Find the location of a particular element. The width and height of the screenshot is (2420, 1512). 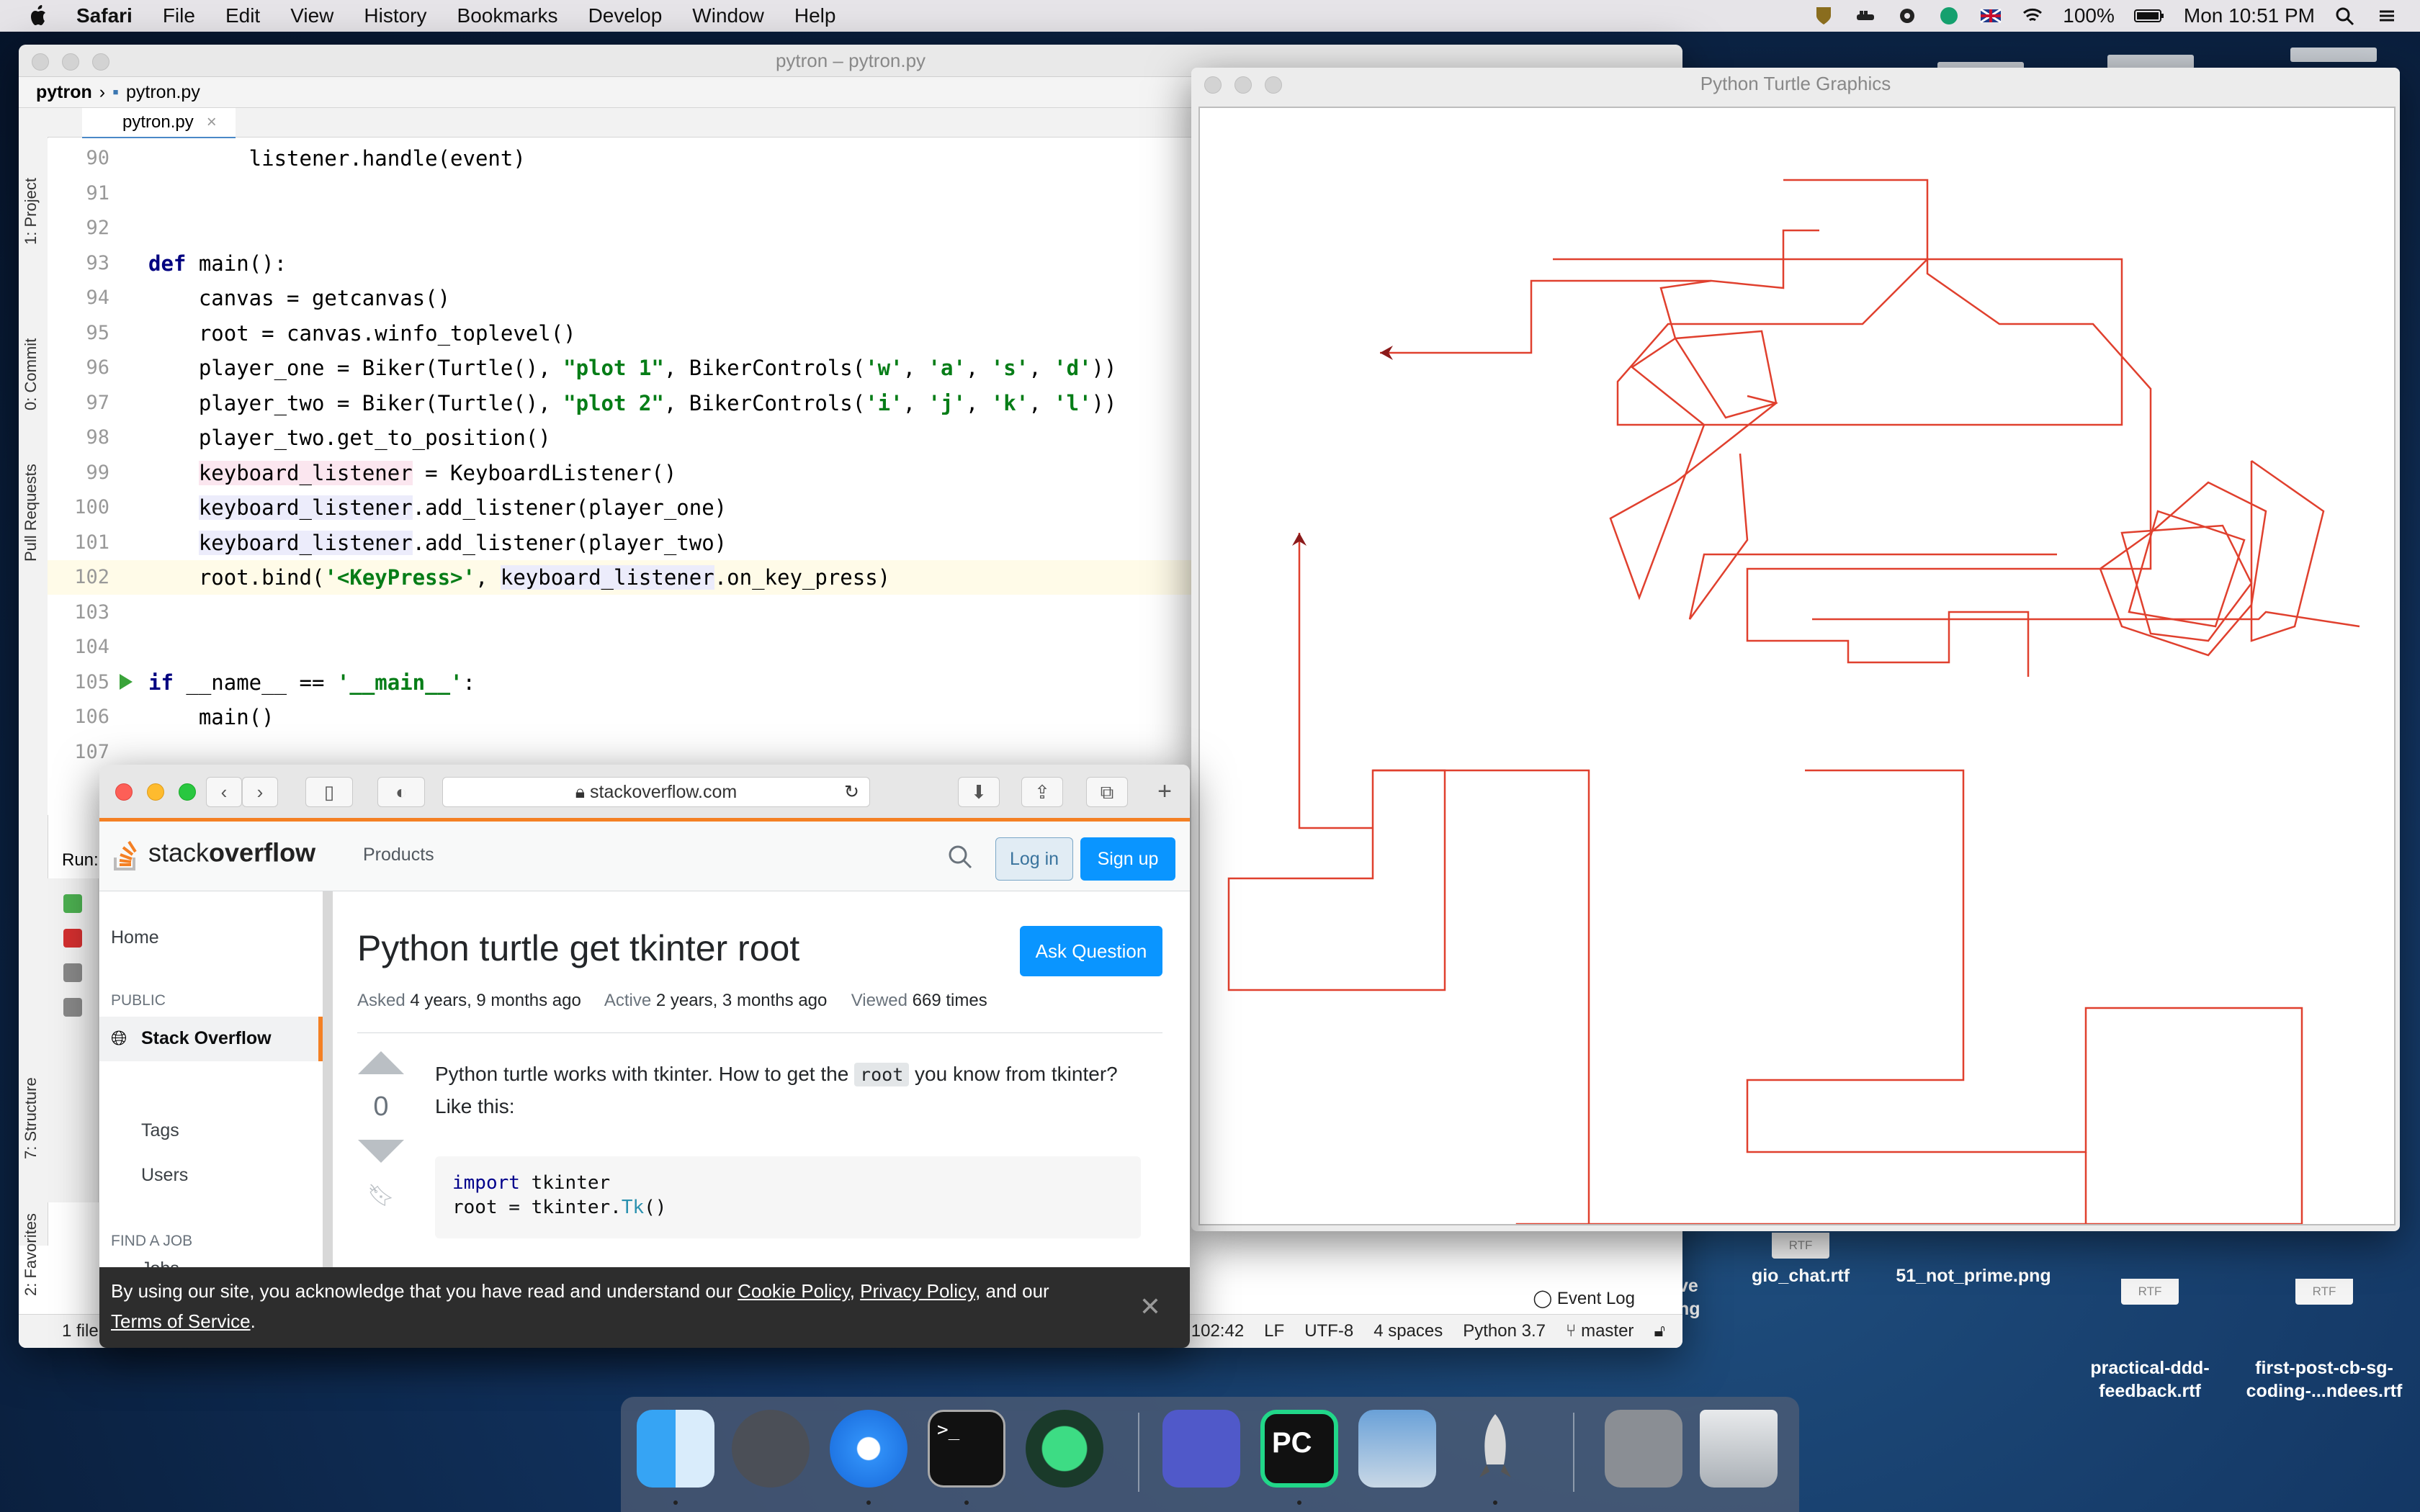

status-caret-position: 102:42 is located at coordinates (1217, 1331).